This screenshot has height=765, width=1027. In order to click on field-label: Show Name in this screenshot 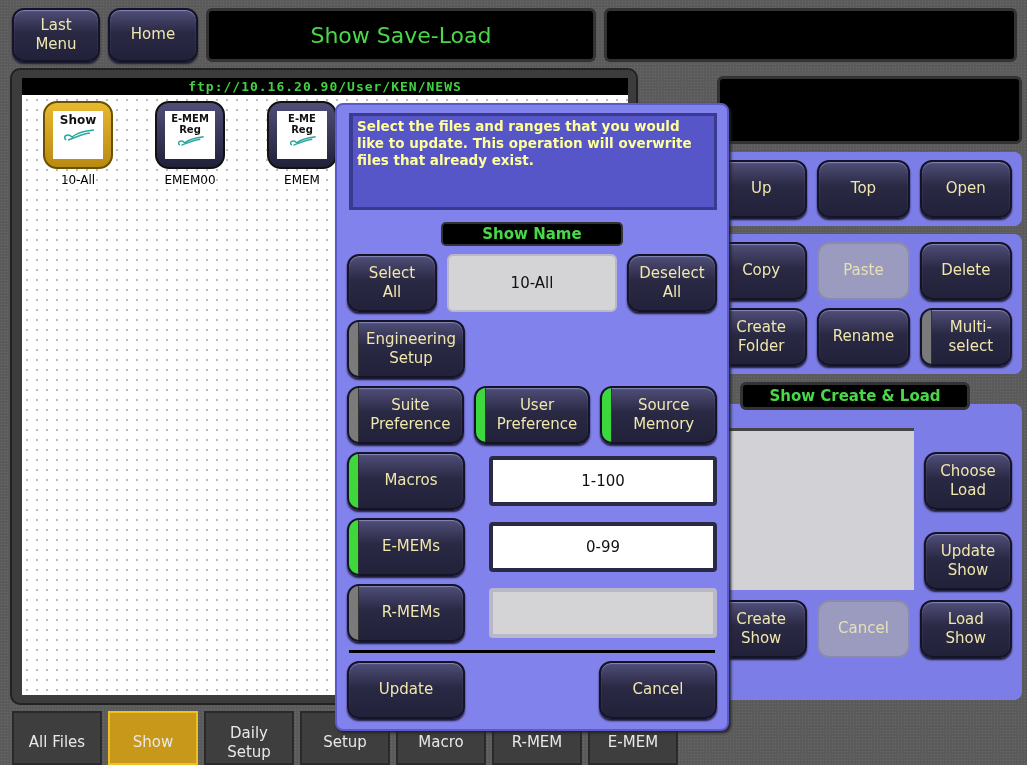, I will do `click(532, 234)`.